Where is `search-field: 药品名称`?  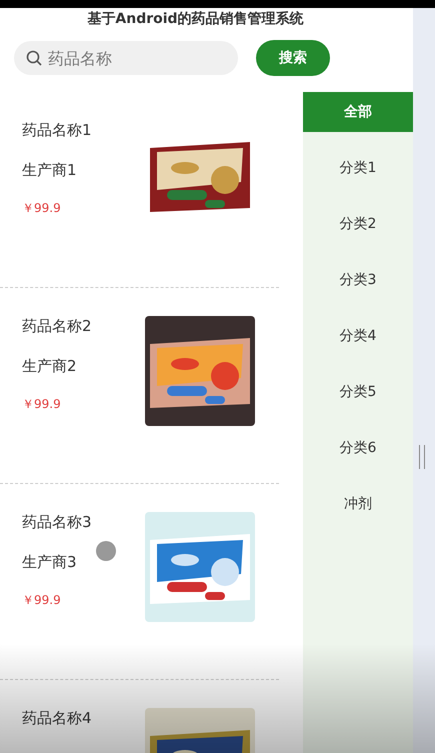
search-field: 药品名称 is located at coordinates (126, 58).